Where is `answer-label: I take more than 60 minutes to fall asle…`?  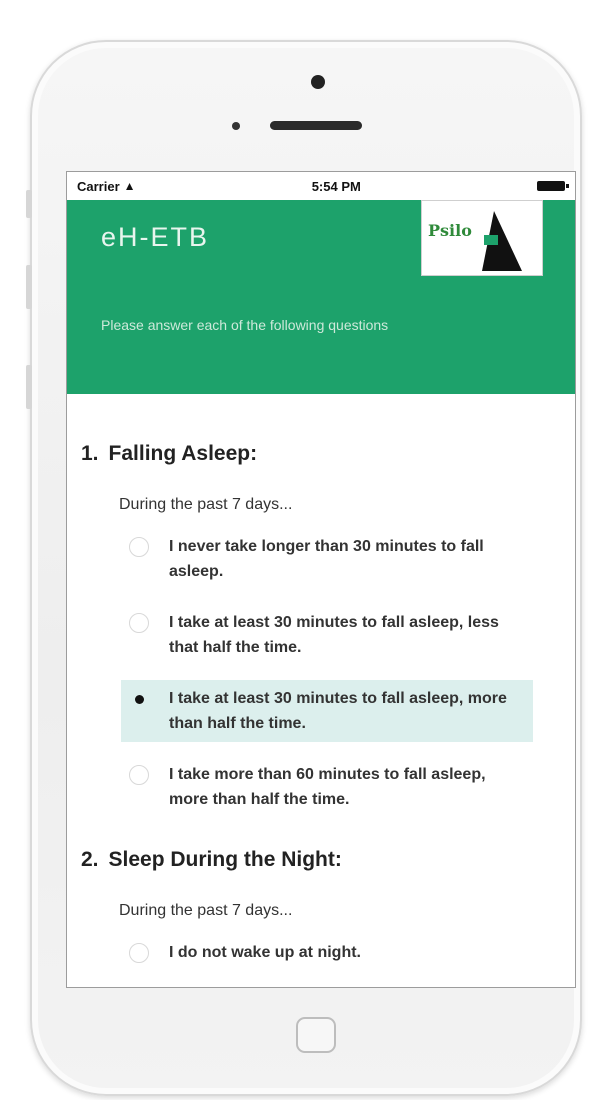 answer-label: I take more than 60 minutes to fall asle… is located at coordinates (327, 787).